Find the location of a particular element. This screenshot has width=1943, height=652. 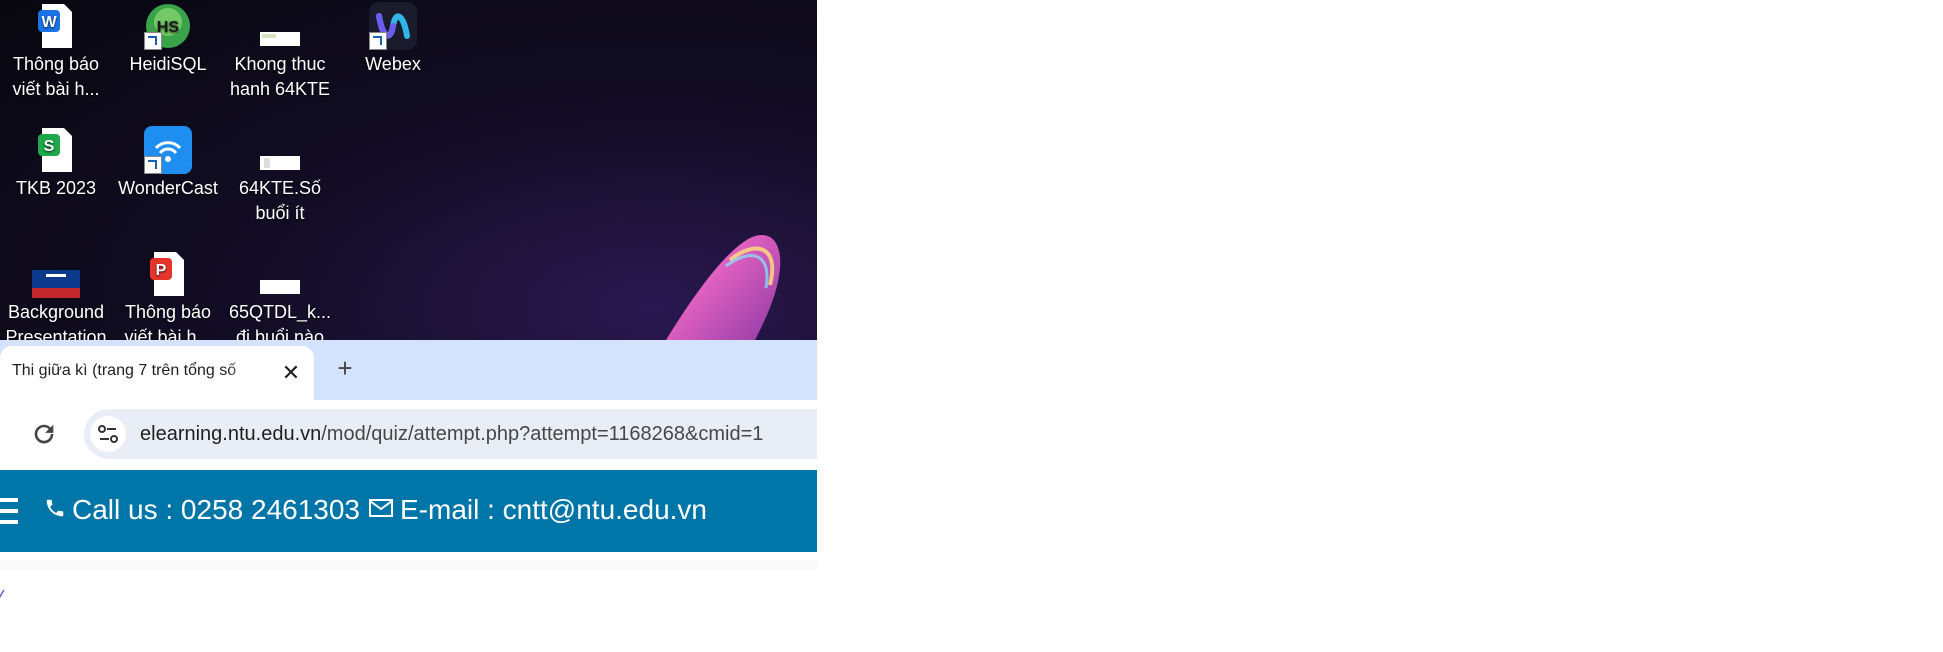

desktop-icon-64kte: 64KTE.Số buổi ít is located at coordinates (280, 176).